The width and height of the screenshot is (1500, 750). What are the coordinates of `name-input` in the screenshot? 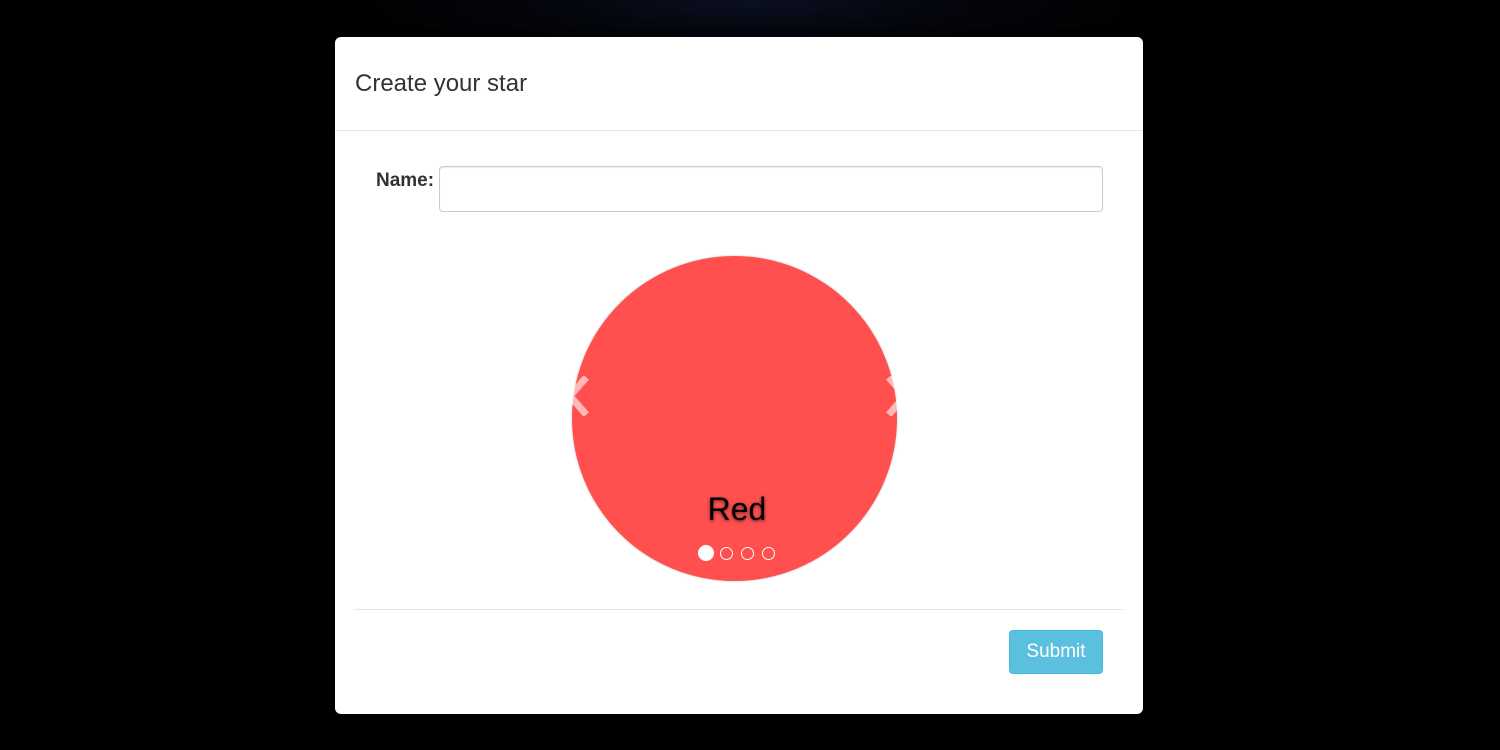 It's located at (771, 189).